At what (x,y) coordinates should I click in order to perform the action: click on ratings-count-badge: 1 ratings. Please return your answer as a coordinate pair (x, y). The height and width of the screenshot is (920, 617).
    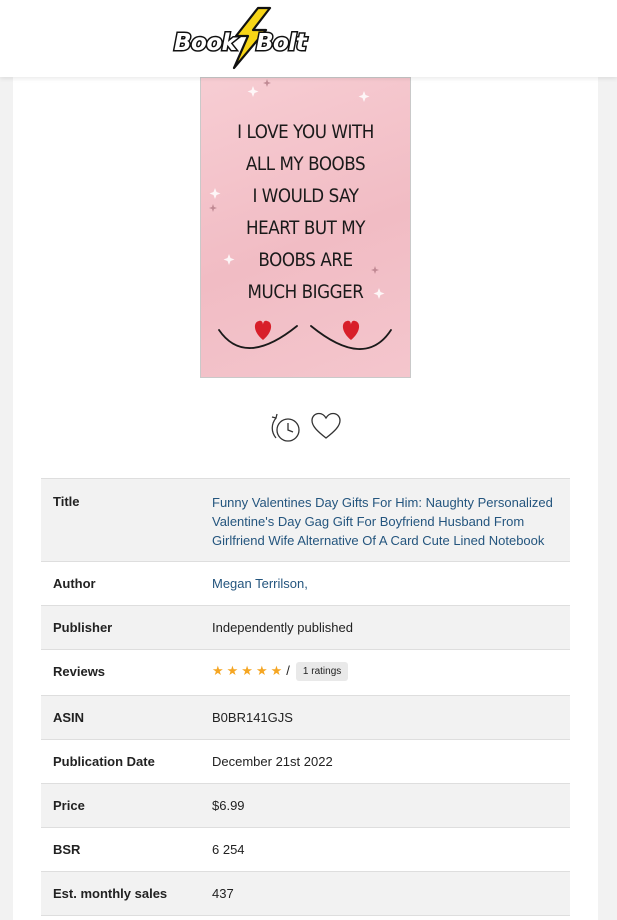
    Looking at the image, I should click on (322, 671).